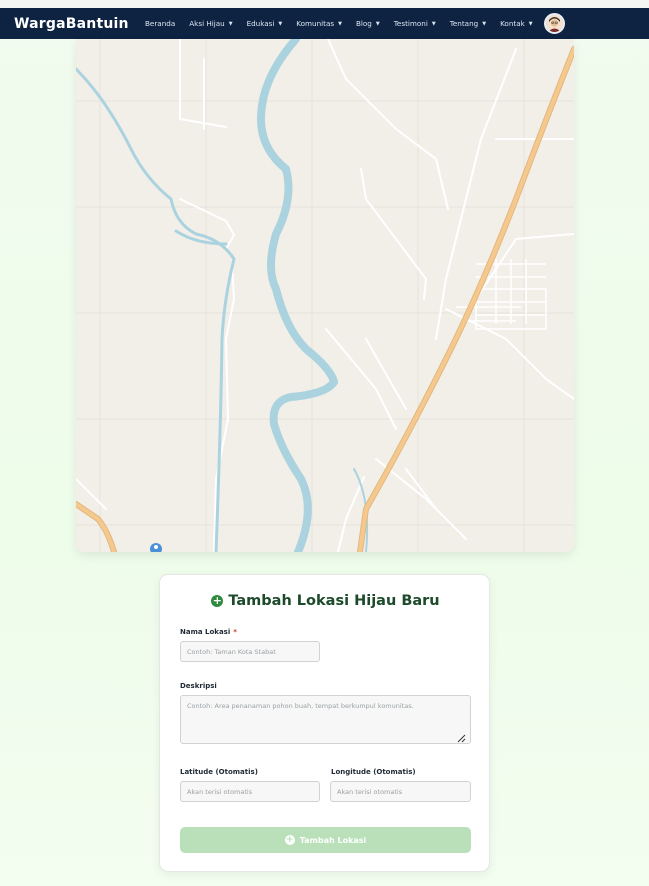 The width and height of the screenshot is (649, 886). I want to click on longitude-input, so click(400, 791).